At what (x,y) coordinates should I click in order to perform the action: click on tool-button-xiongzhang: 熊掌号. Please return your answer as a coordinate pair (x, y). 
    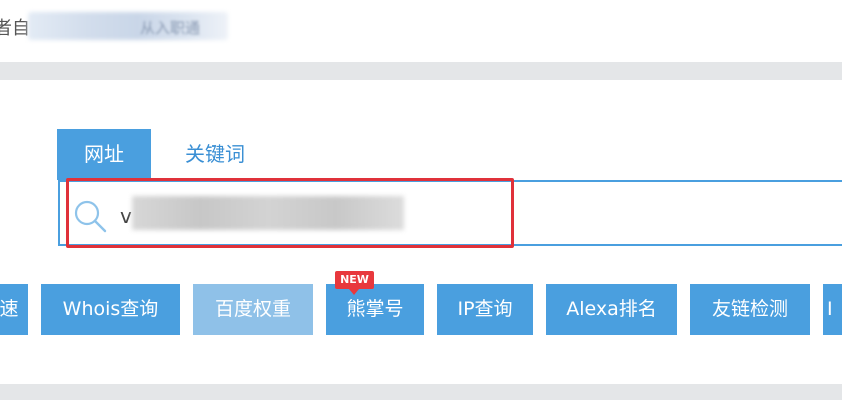
    Looking at the image, I should click on (375, 309).